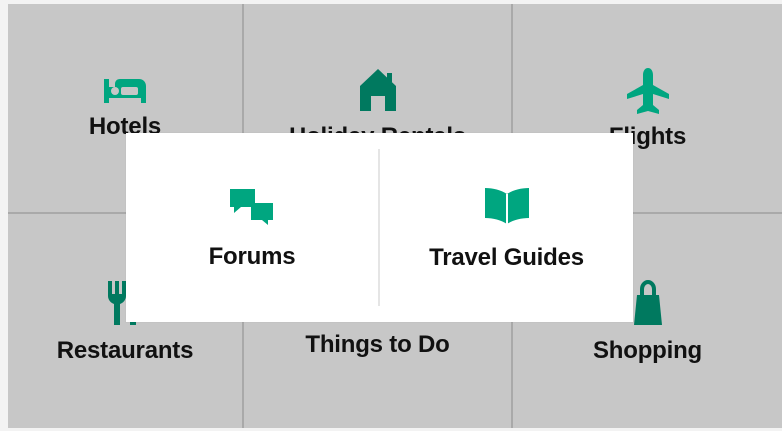 The width and height of the screenshot is (782, 431). I want to click on menu-item-label: Travel Guides, so click(506, 257).